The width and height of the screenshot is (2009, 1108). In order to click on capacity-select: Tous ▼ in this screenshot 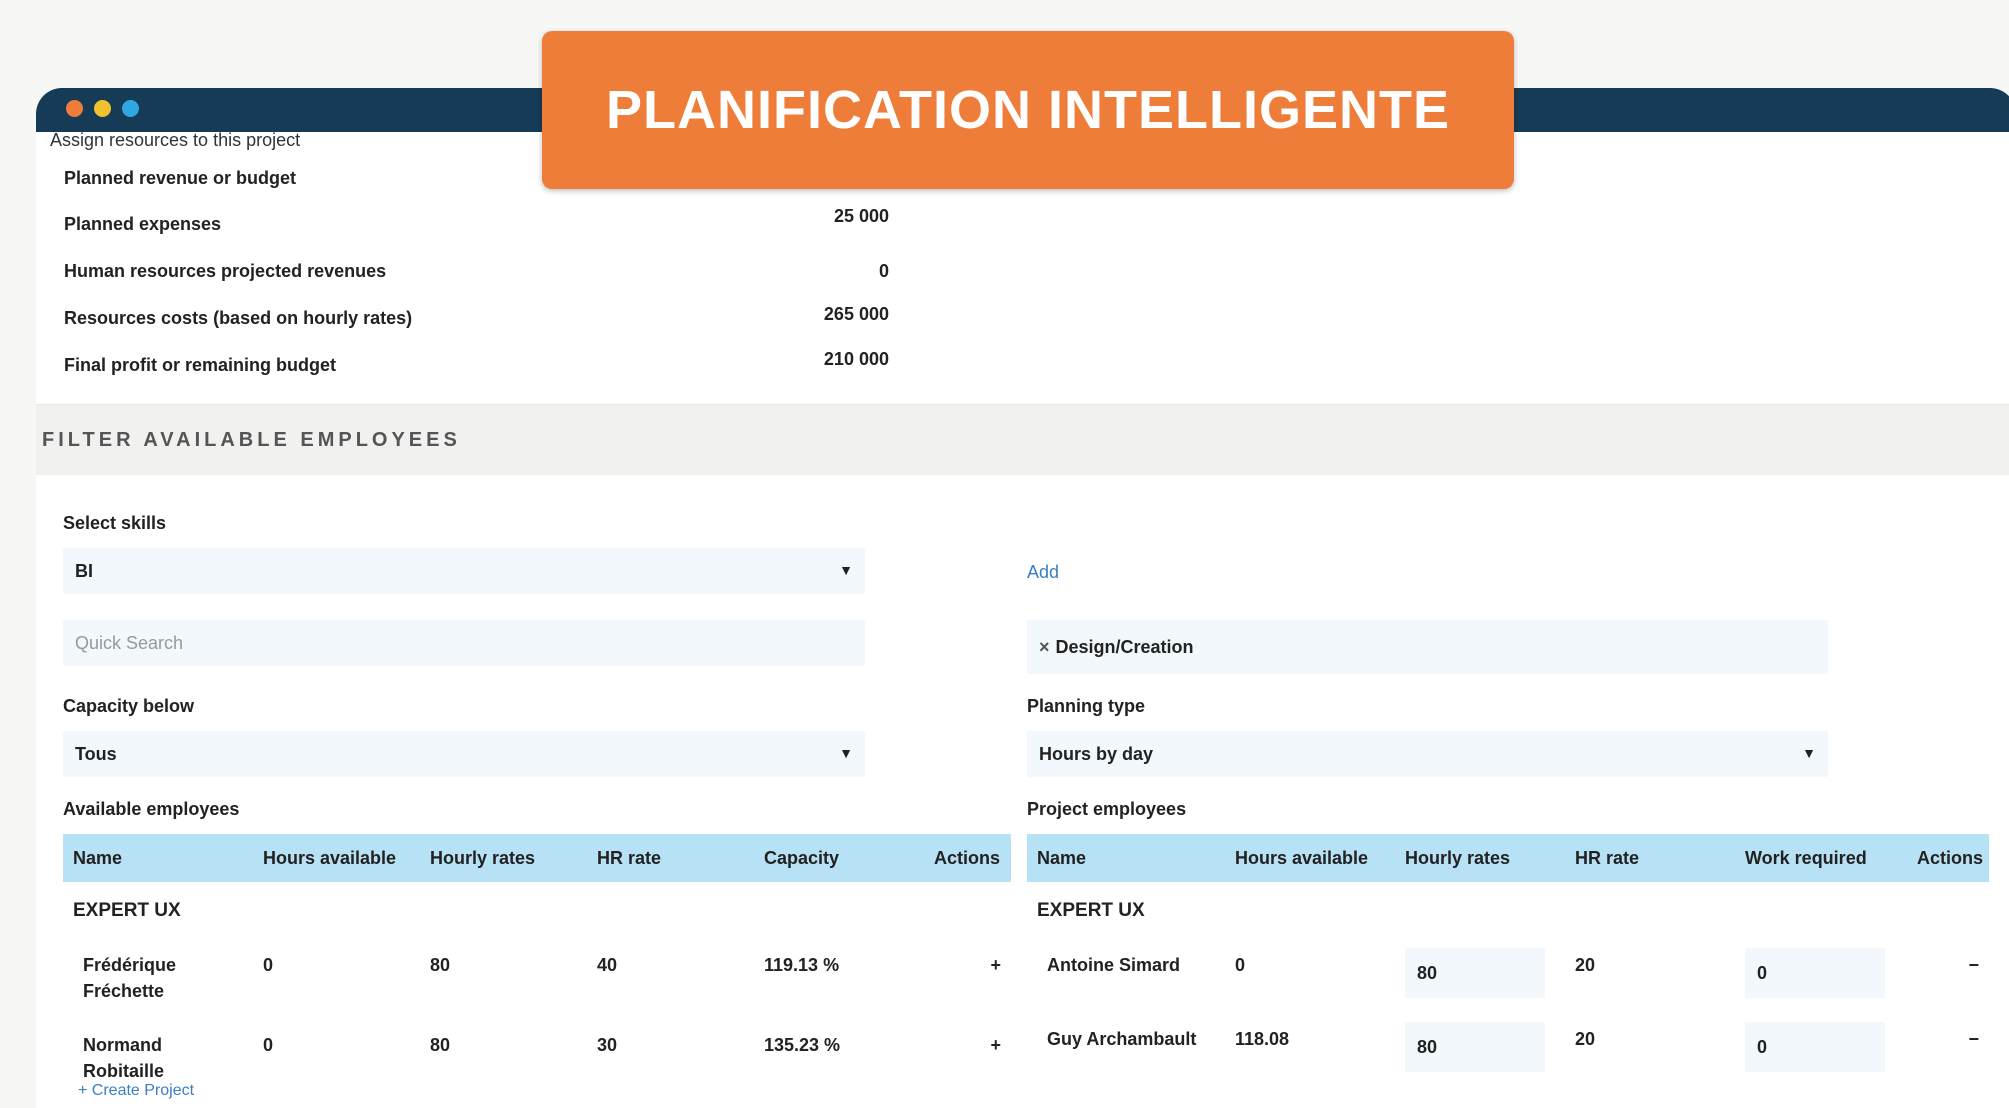, I will do `click(464, 754)`.